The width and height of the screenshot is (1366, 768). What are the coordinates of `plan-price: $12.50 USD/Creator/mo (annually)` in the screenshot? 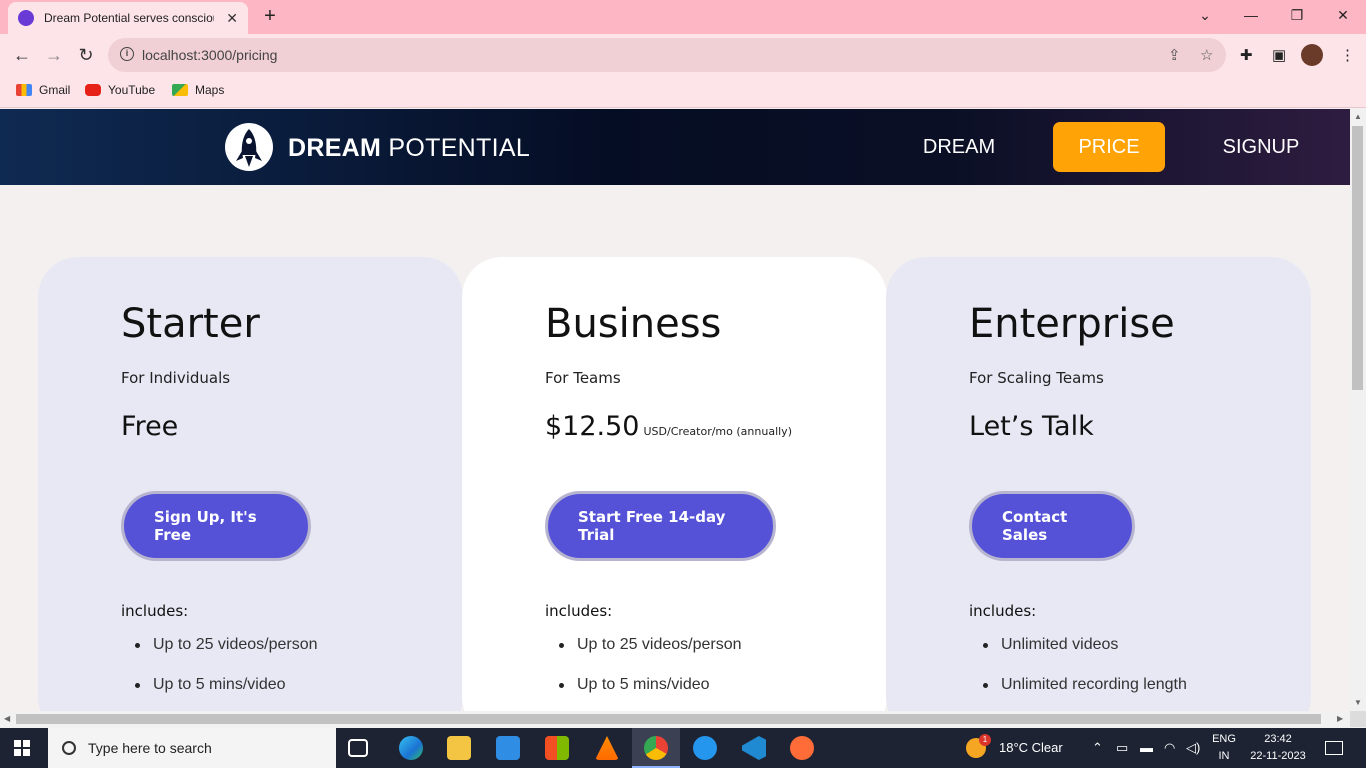 It's located at (668, 426).